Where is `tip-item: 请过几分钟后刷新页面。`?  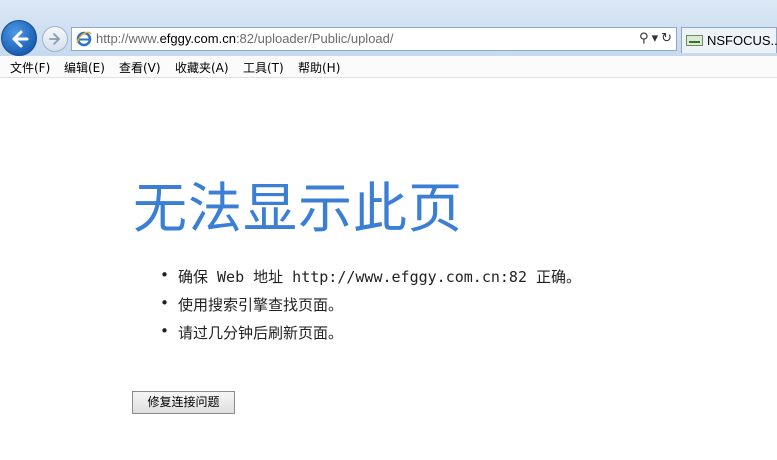
tip-item: 请过几分钟后刷新页面。 is located at coordinates (370, 336).